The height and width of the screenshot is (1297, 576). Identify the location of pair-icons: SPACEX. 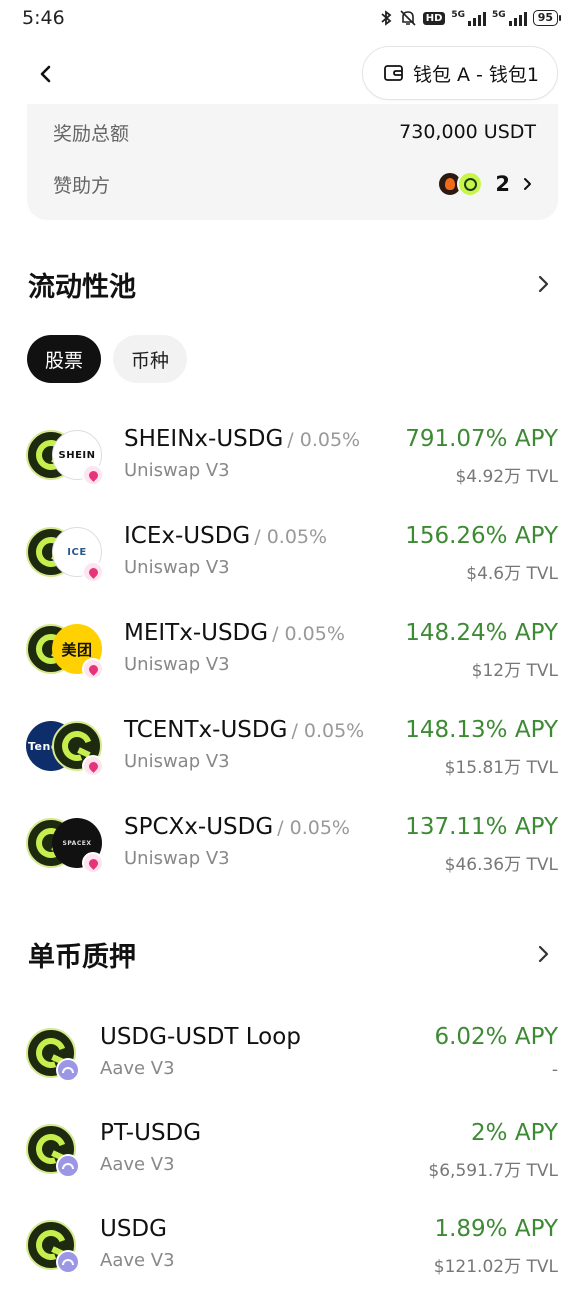
(66, 847).